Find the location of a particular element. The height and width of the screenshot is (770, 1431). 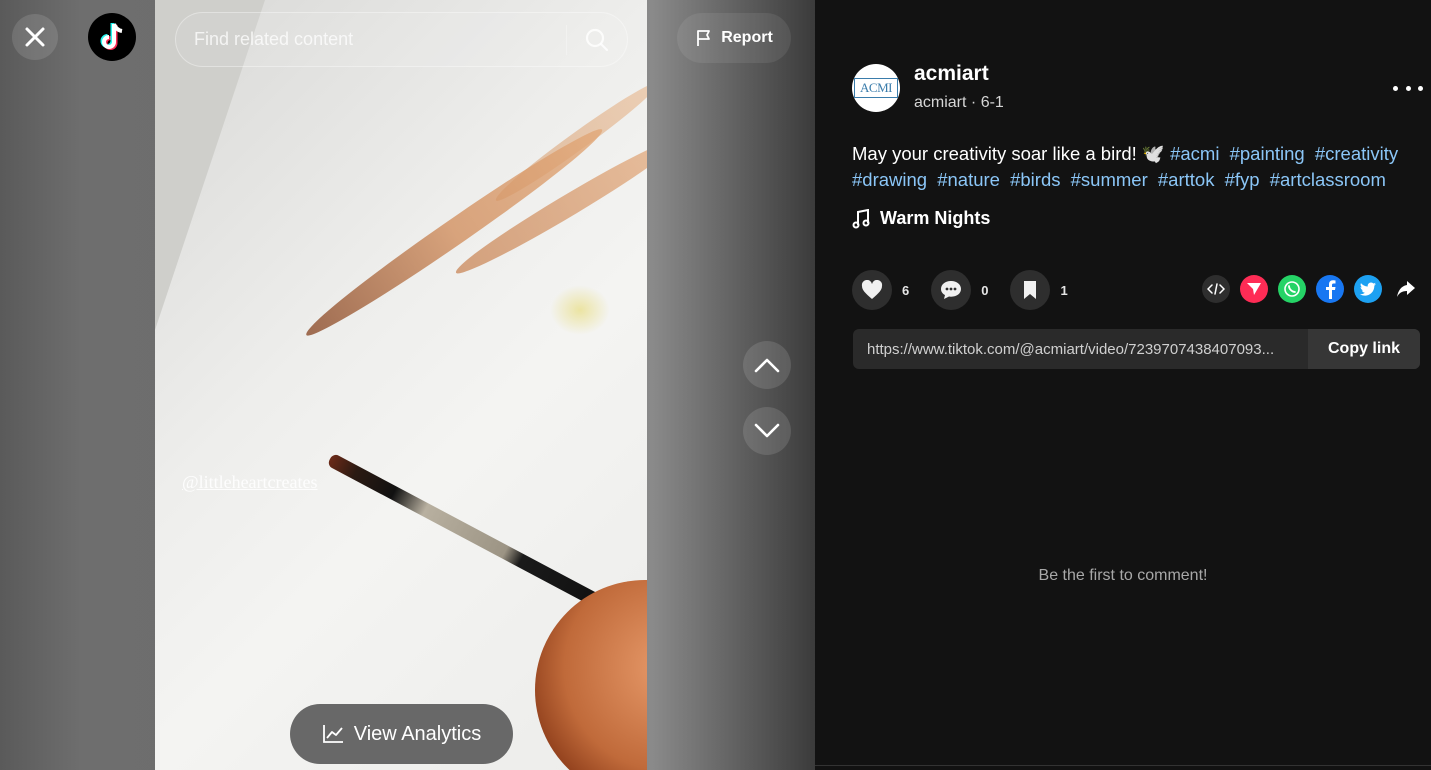

send-to-friends-button is located at coordinates (1254, 289).